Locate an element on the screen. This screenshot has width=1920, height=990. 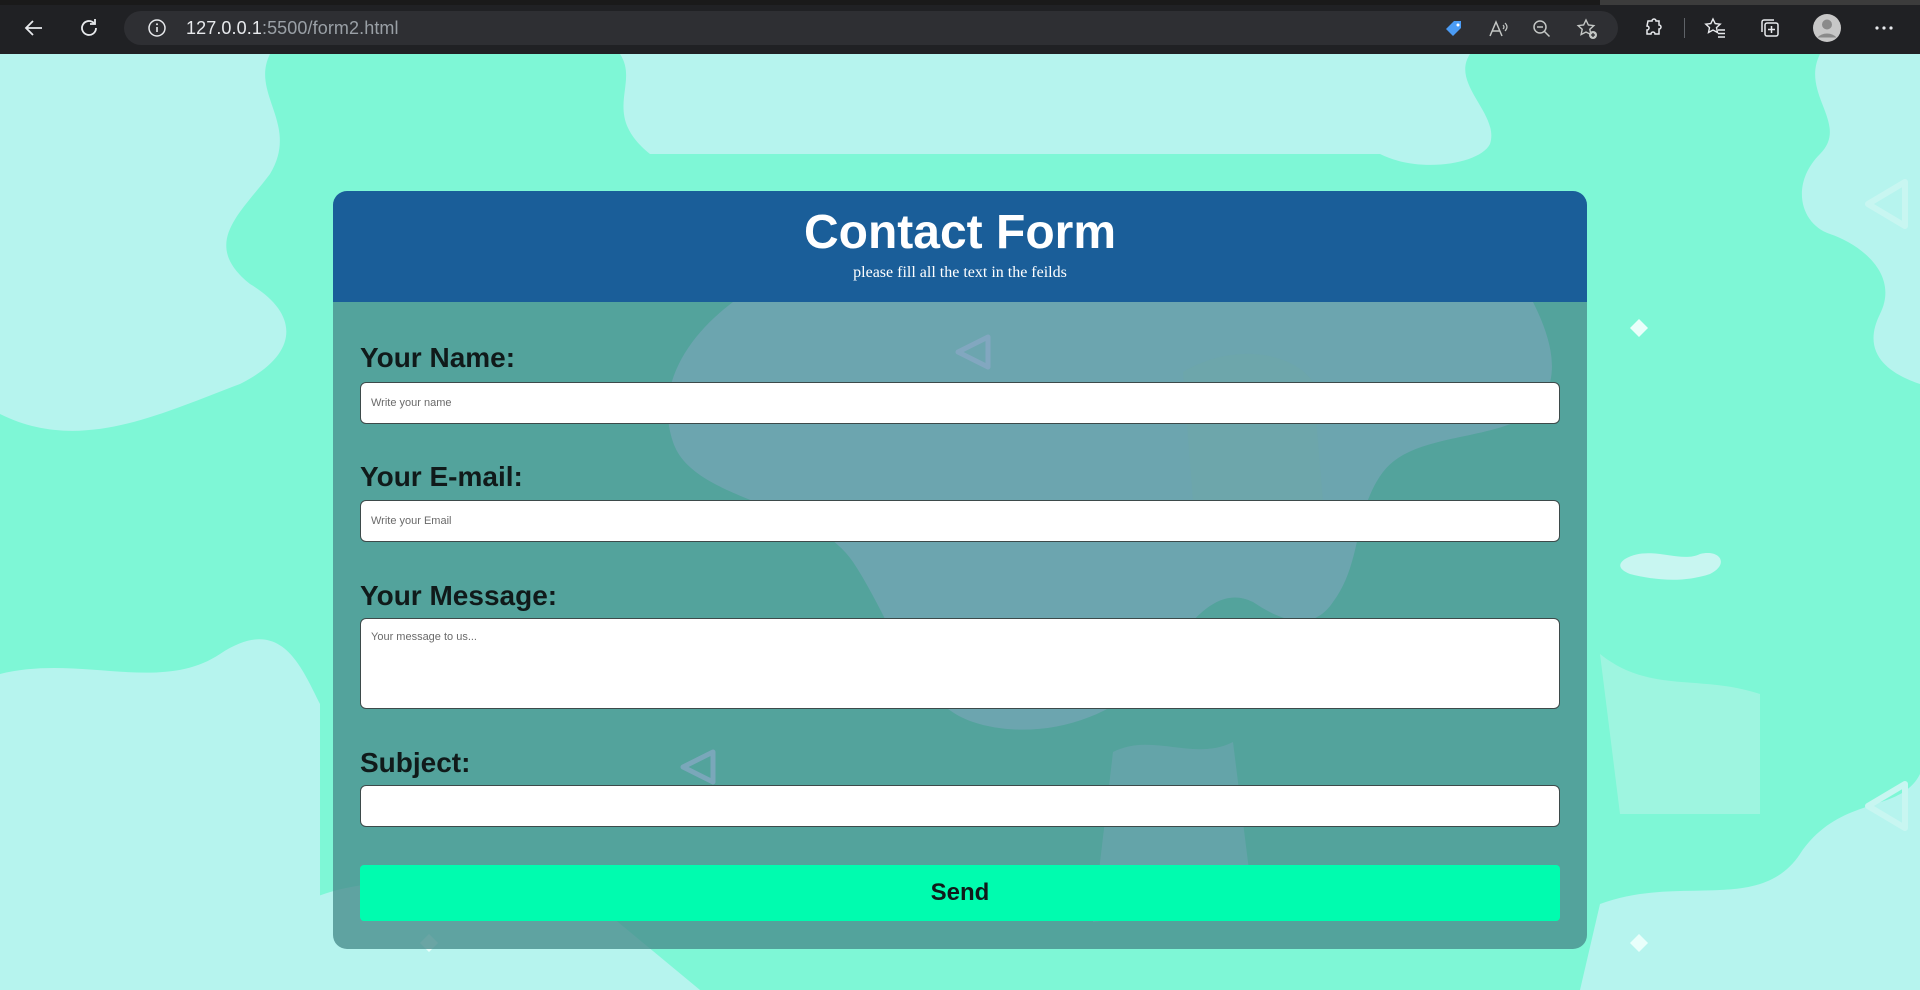
send-button: Send is located at coordinates (960, 893).